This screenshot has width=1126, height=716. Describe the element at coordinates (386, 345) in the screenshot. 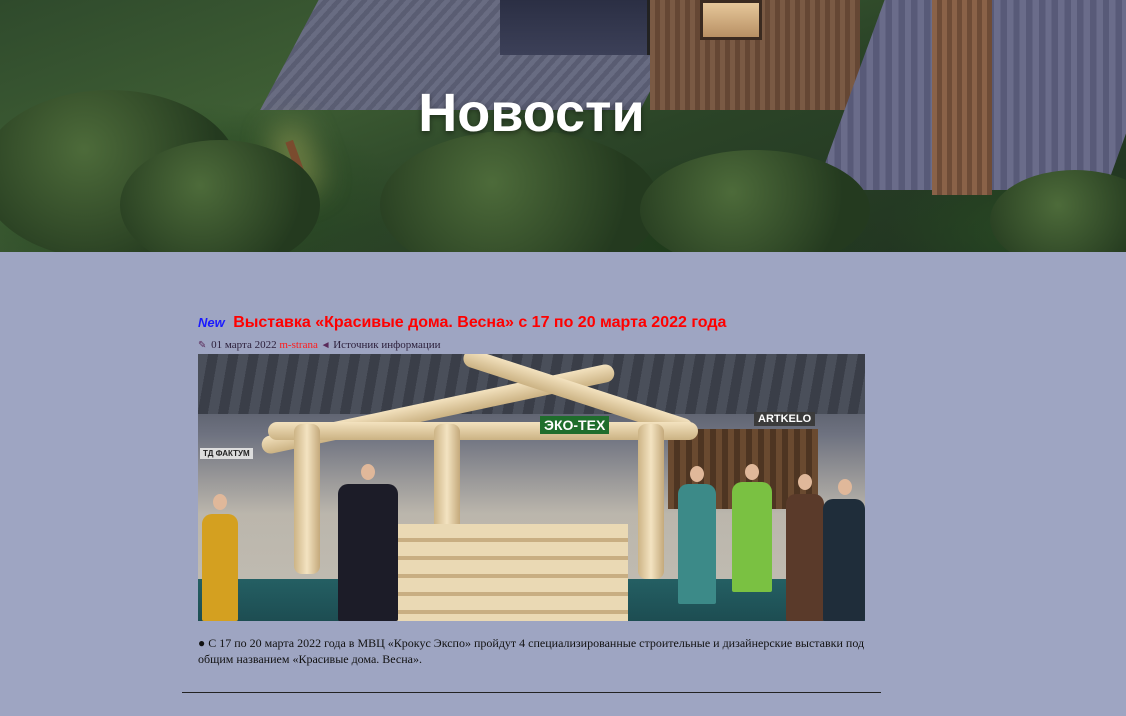

I see `post-source-link: Источник информации` at that location.